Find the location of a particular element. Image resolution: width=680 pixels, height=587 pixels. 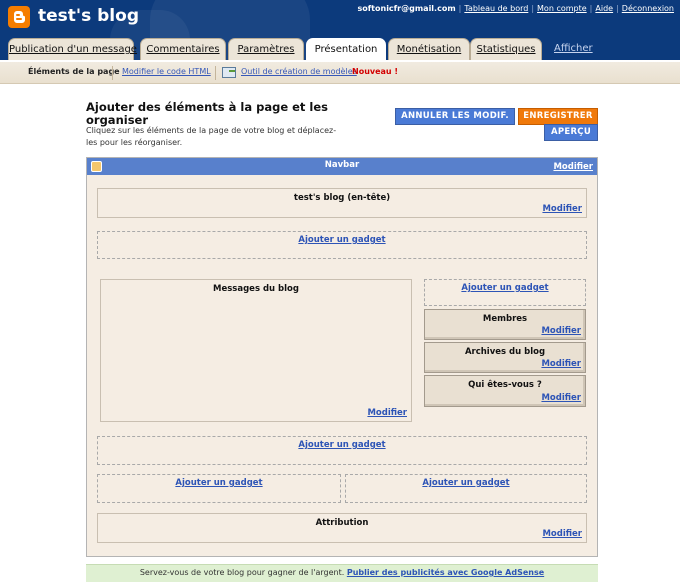

gadget-blog-archive: Archives du blog Modifier is located at coordinates (505, 357).